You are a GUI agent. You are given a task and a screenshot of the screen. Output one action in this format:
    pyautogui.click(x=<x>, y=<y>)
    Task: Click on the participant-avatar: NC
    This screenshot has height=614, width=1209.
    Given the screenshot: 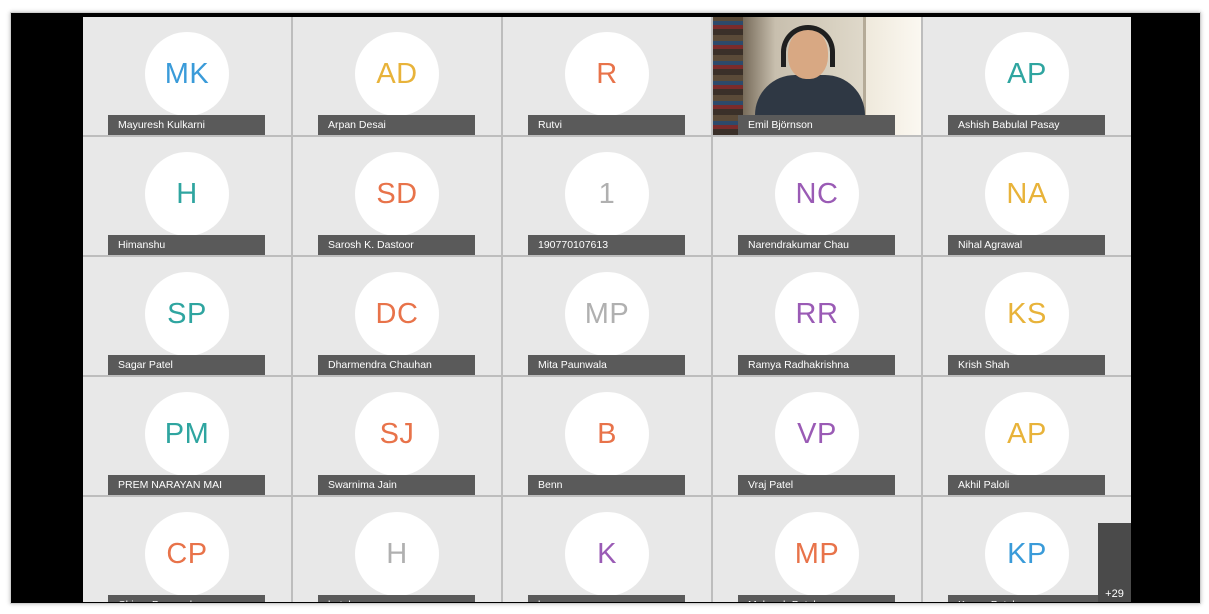 What is the action you would take?
    pyautogui.click(x=817, y=194)
    